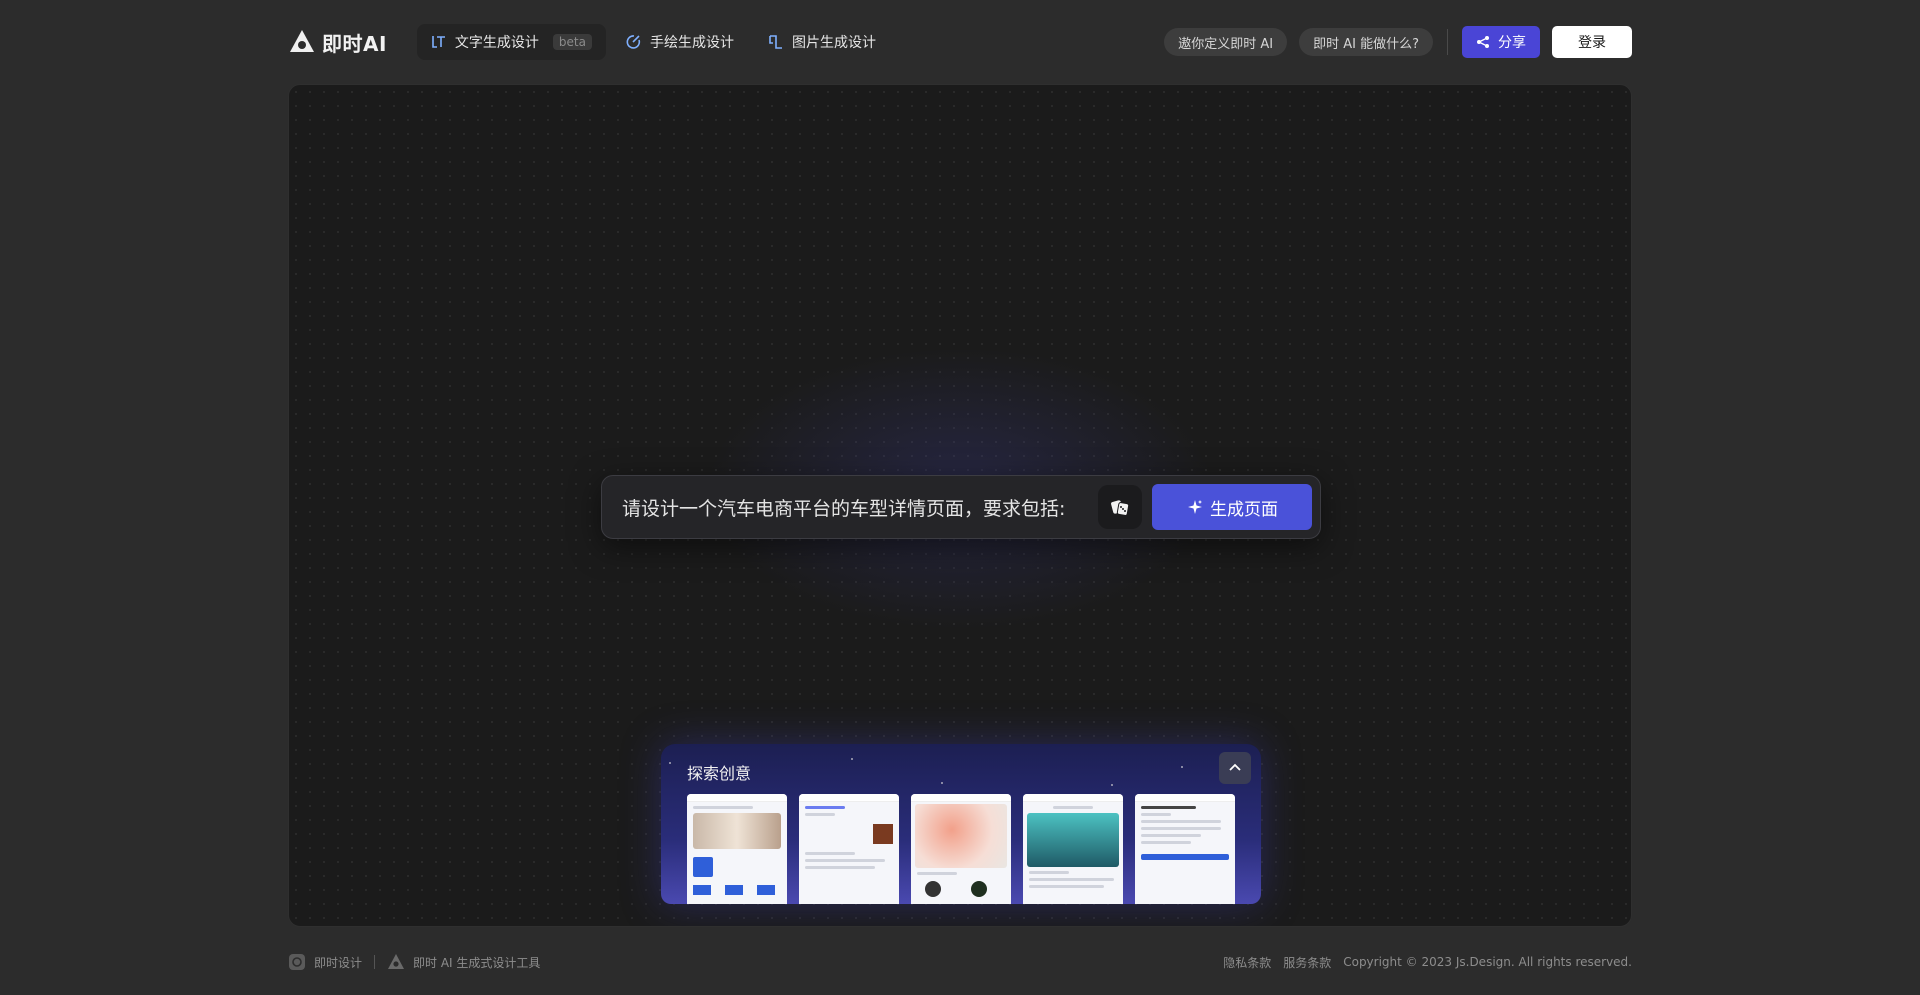 This screenshot has width=1920, height=995. I want to click on footer-tool-link: 即时 AI 生成式设计工具, so click(476, 962).